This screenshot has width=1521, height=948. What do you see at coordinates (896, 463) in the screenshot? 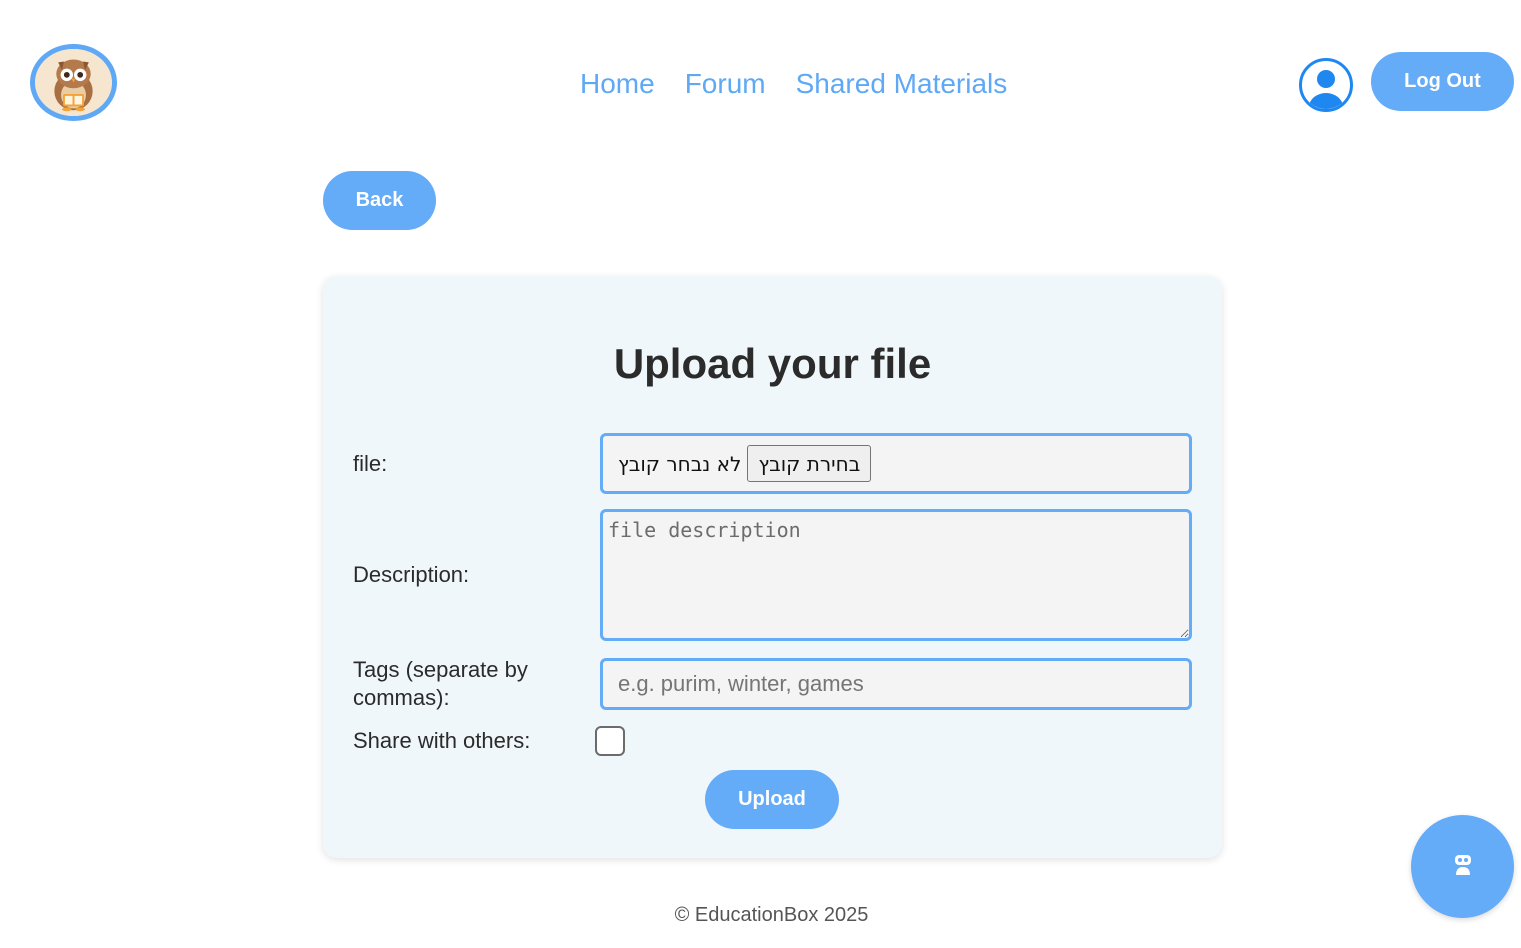
I see `file-input: בחירת קובץ לא נבחר קובץ` at bounding box center [896, 463].